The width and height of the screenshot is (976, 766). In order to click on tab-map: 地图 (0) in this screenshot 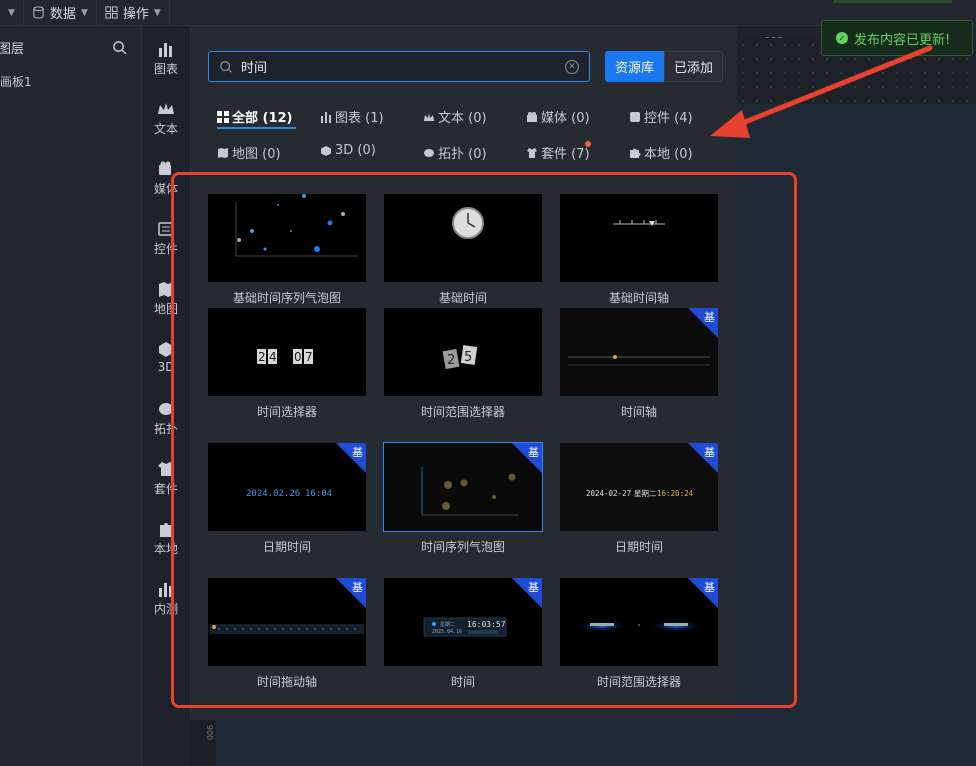, I will do `click(249, 152)`.